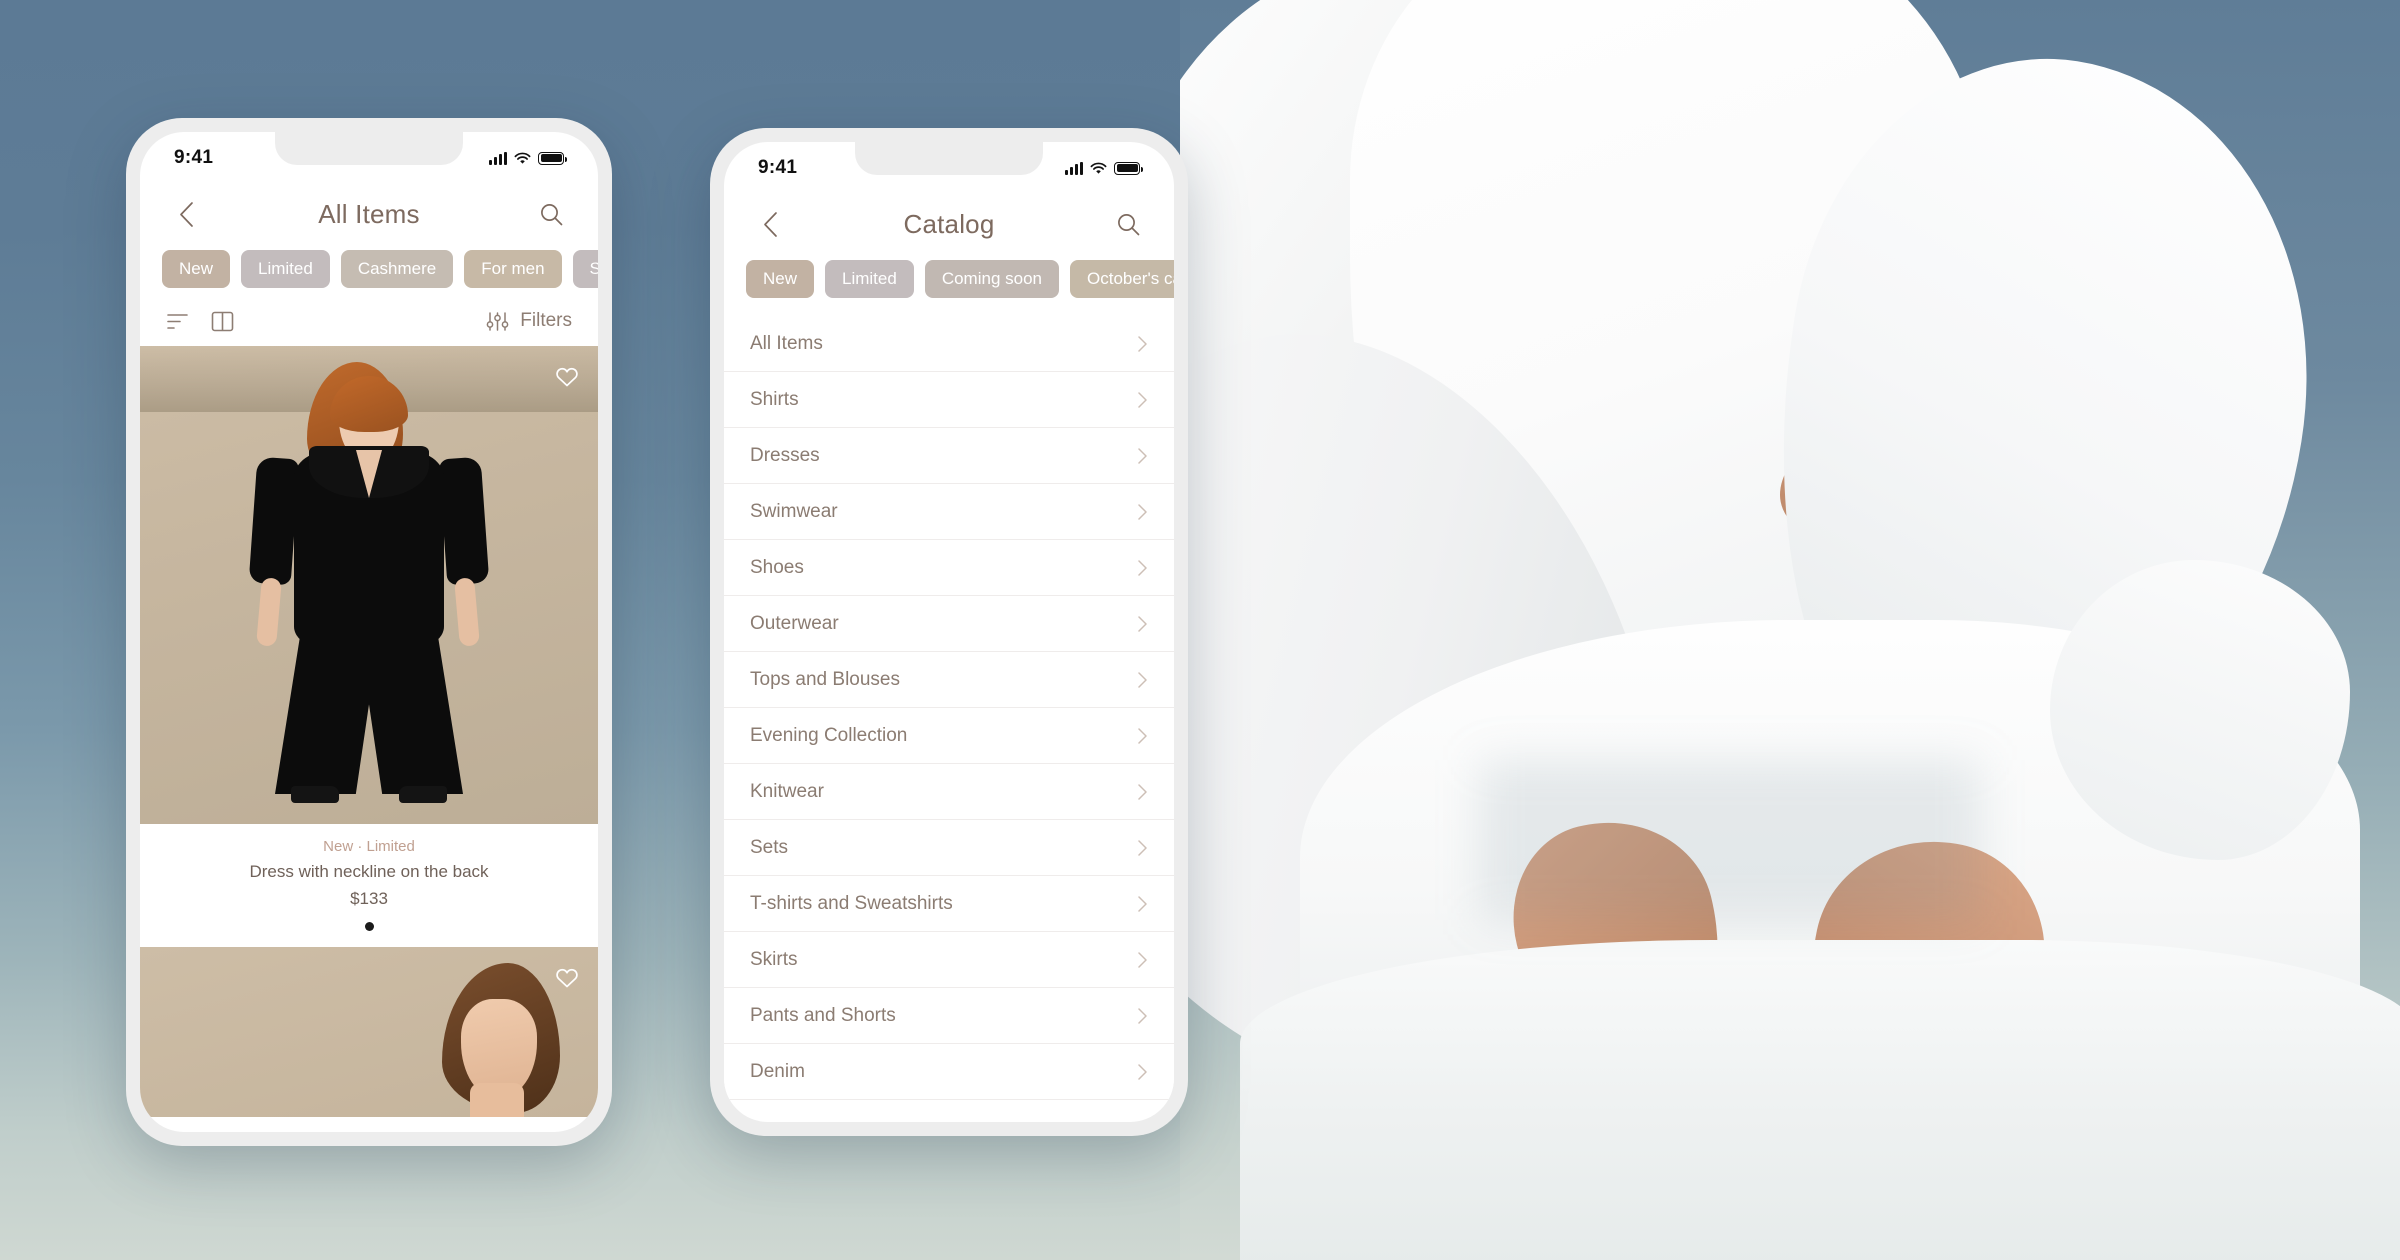  I want to click on list-item: Evening Collection, so click(949, 736).